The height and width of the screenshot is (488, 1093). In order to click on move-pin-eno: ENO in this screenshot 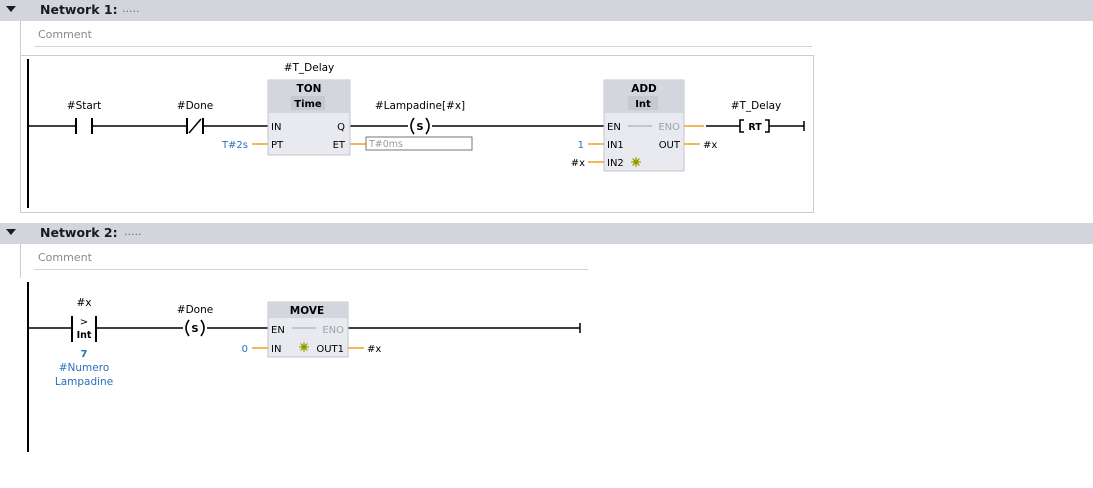, I will do `click(333, 330)`.